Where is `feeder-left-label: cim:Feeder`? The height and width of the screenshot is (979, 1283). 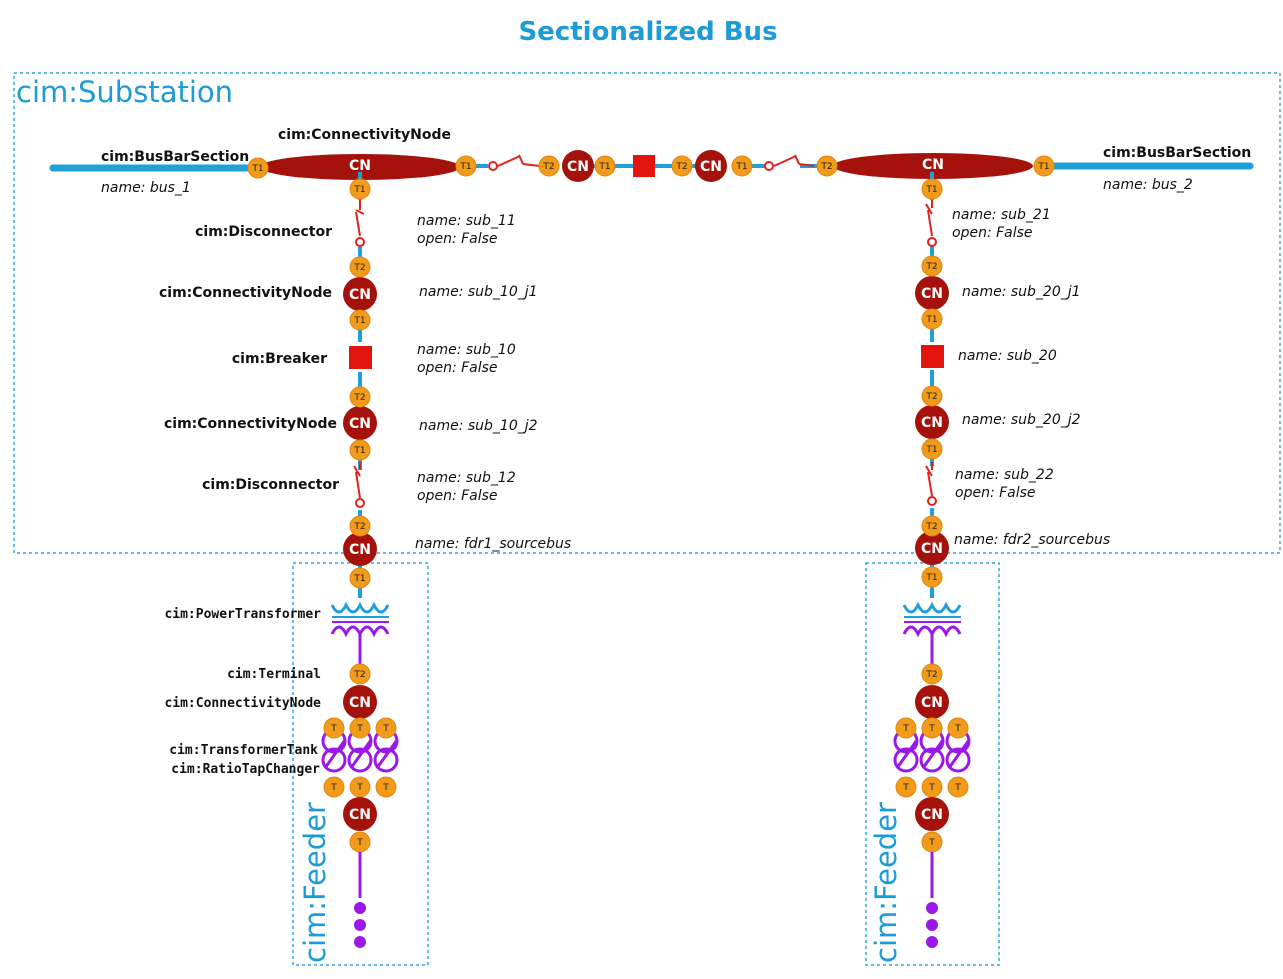 feeder-left-label: cim:Feeder is located at coordinates (315, 882).